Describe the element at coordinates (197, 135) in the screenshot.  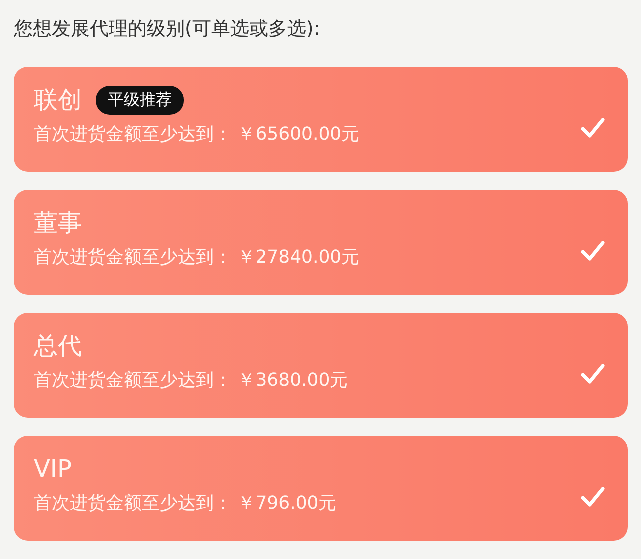
I see `requirement-text: 首次进货金额至少达到： ￥65600.00元` at that location.